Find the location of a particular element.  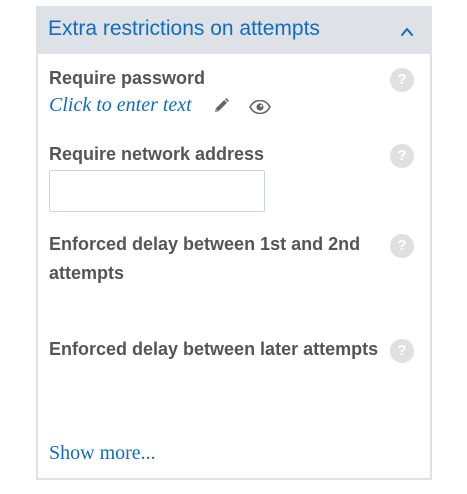

section-title: Extra restrictions on attempts is located at coordinates (184, 29).